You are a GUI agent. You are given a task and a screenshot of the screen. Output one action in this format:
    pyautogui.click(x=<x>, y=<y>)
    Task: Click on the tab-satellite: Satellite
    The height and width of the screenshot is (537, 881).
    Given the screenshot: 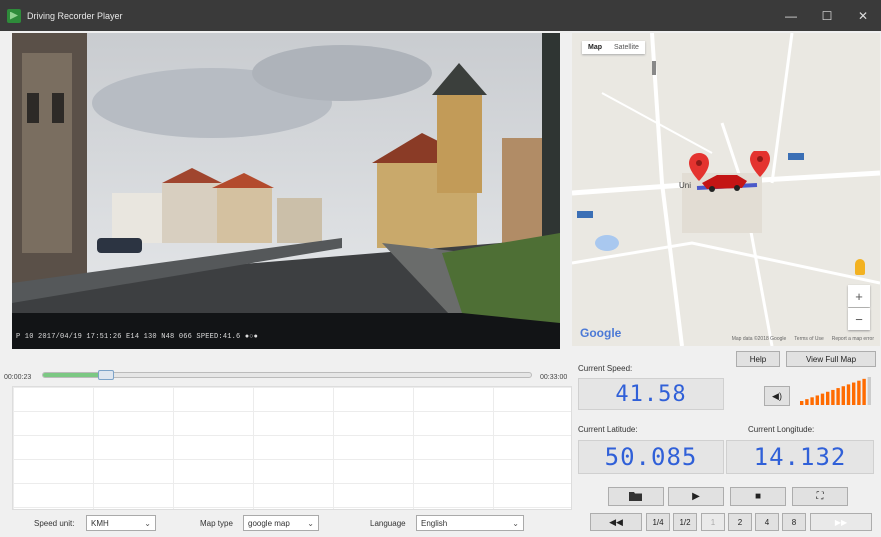 What is the action you would take?
    pyautogui.click(x=626, y=47)
    